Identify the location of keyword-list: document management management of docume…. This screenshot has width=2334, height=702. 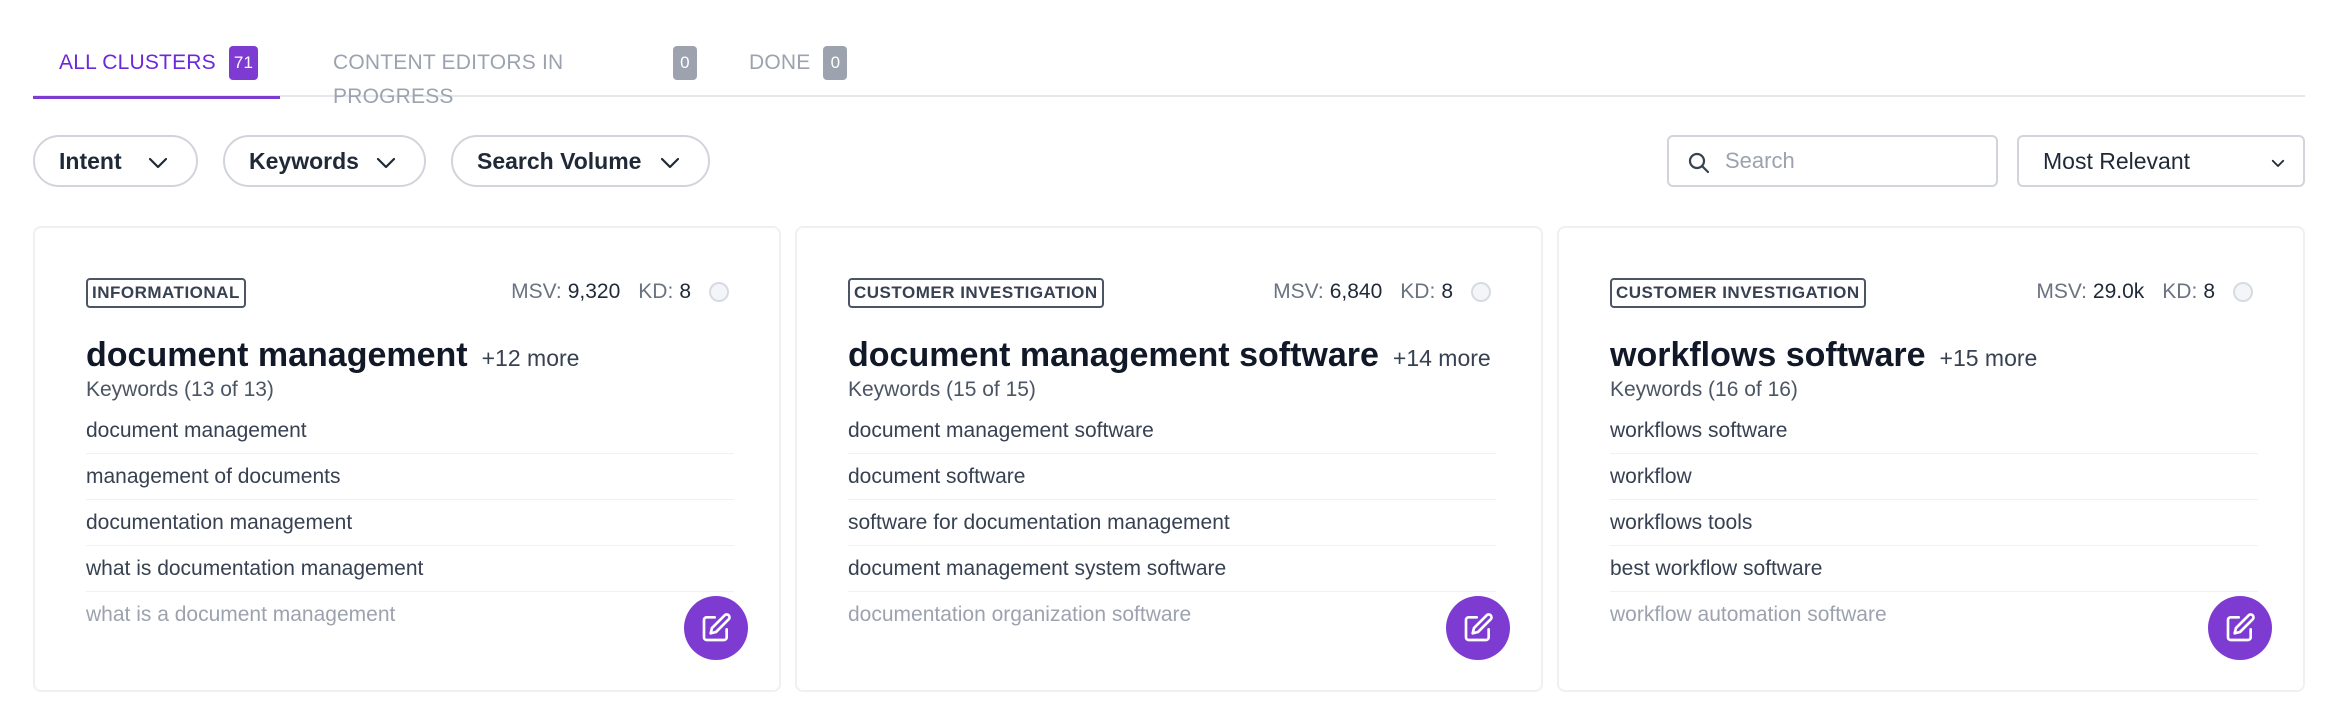
(410, 523).